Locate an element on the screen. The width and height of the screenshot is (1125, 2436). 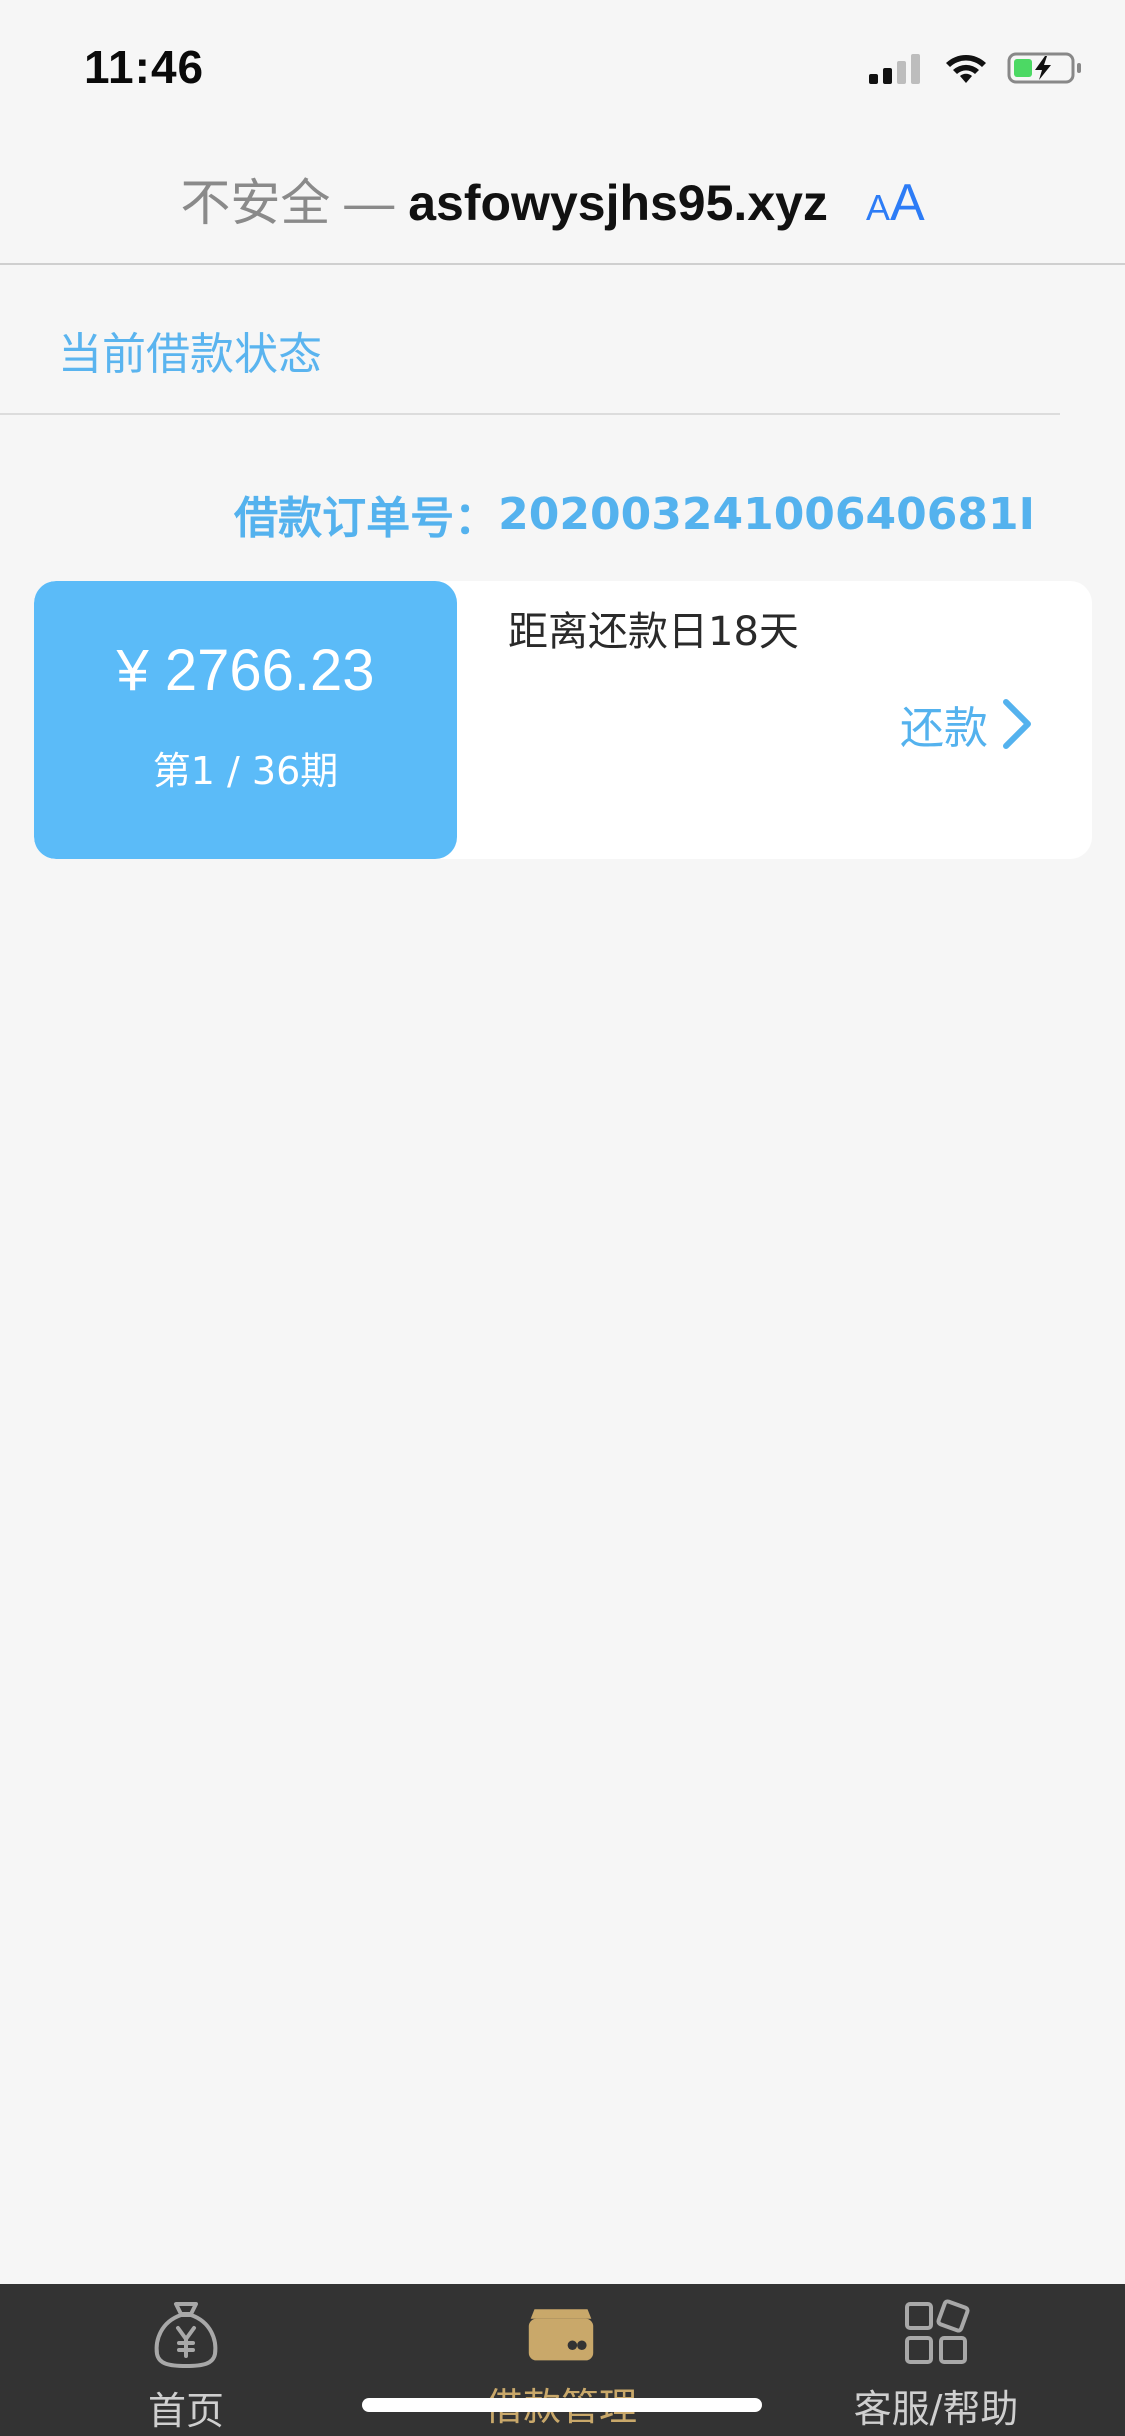
status-icons is located at coordinates (976, 68).